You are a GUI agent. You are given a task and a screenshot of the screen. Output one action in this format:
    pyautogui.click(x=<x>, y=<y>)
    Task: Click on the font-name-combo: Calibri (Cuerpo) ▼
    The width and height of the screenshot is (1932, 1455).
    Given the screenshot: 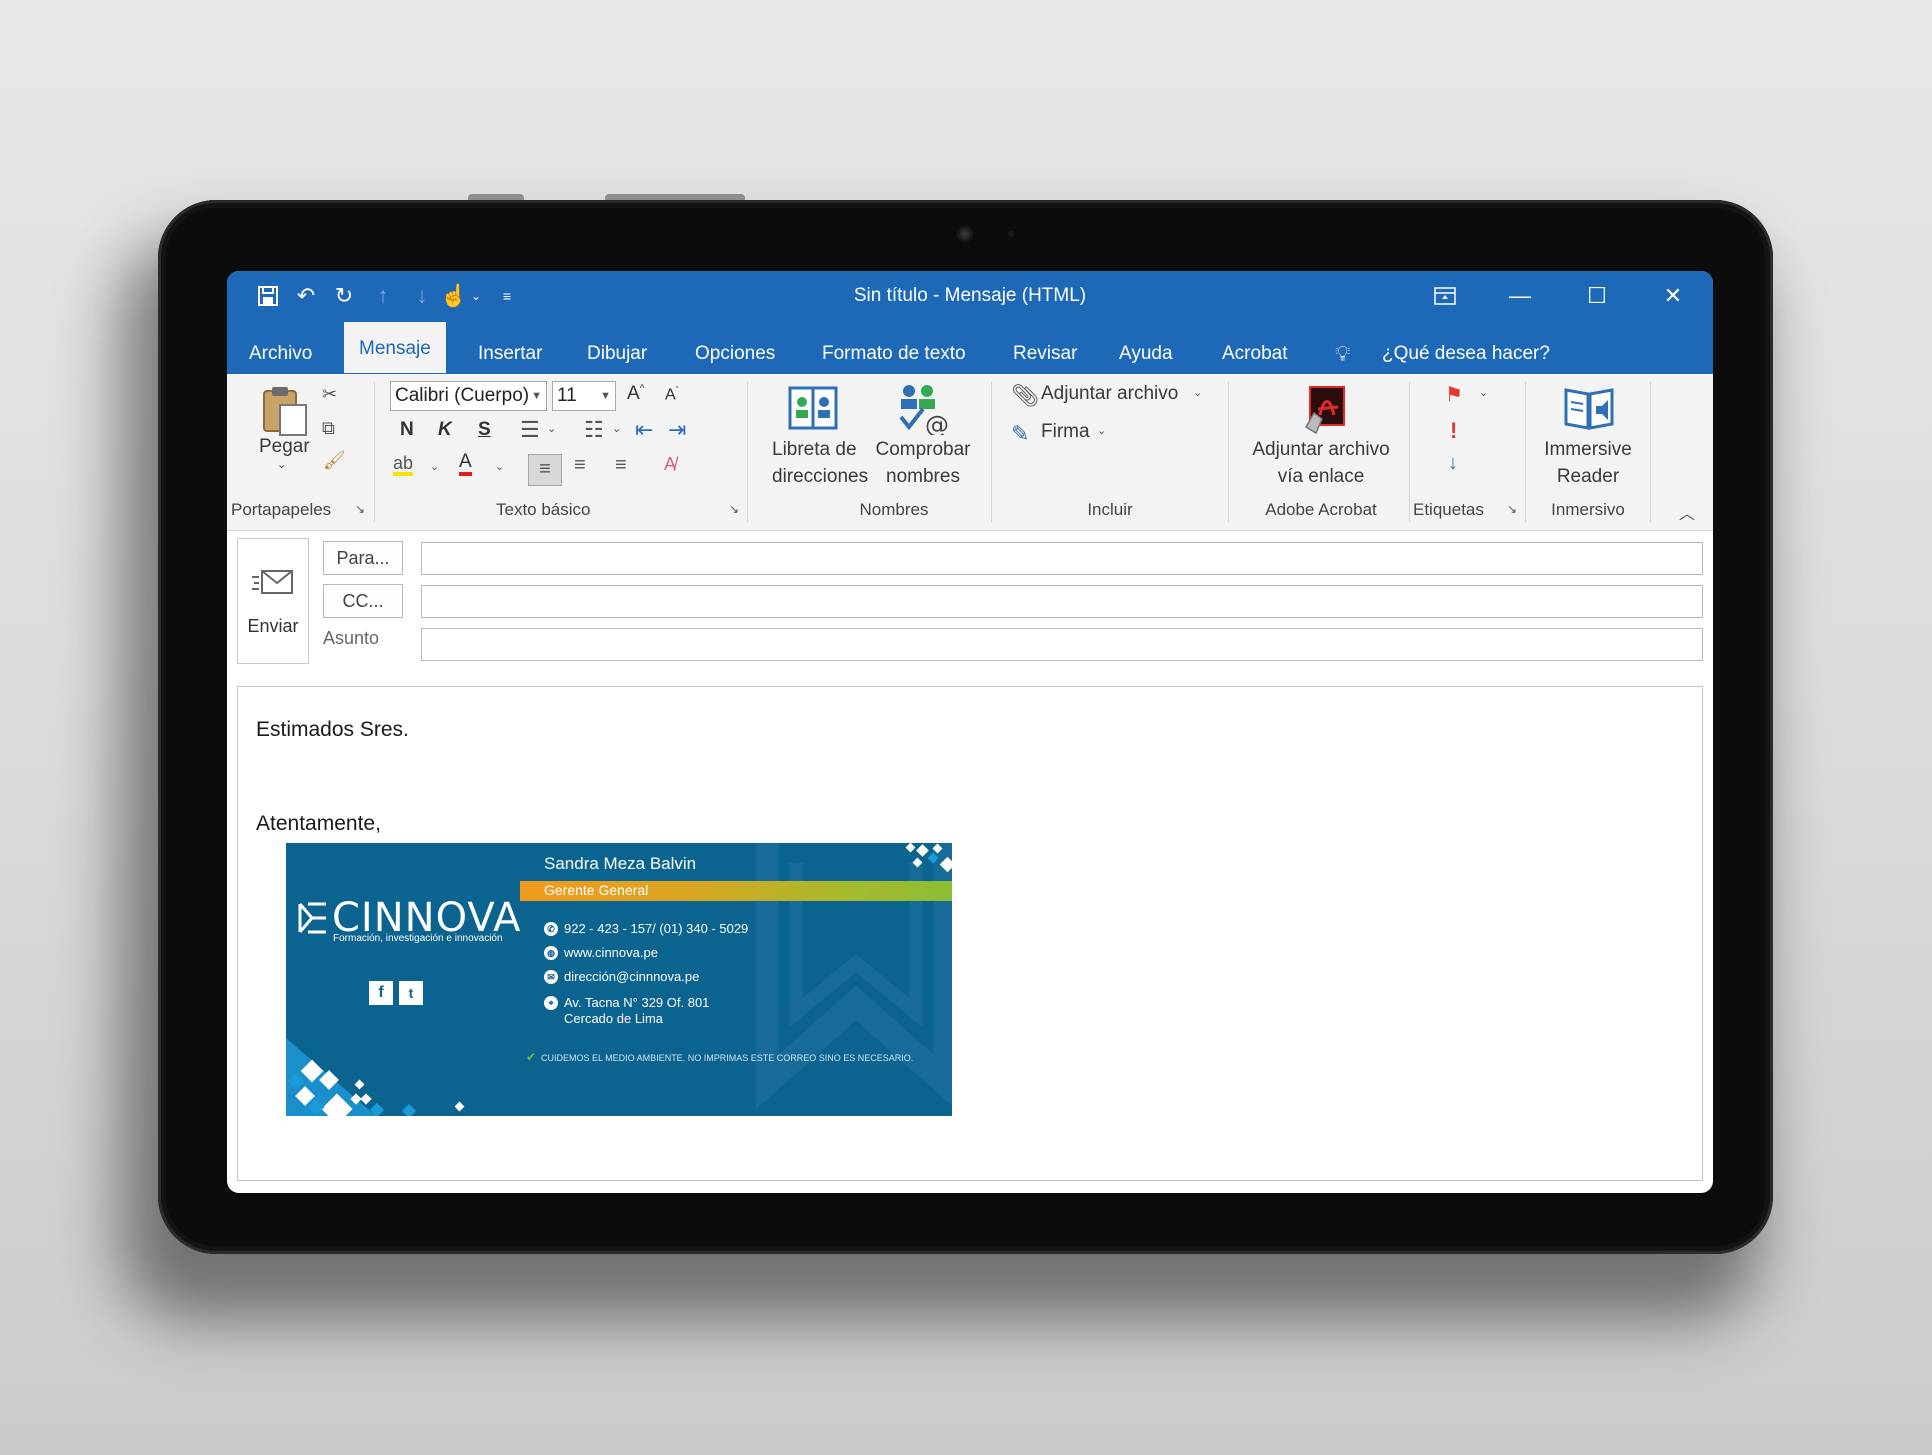 What is the action you would take?
    pyautogui.click(x=468, y=396)
    